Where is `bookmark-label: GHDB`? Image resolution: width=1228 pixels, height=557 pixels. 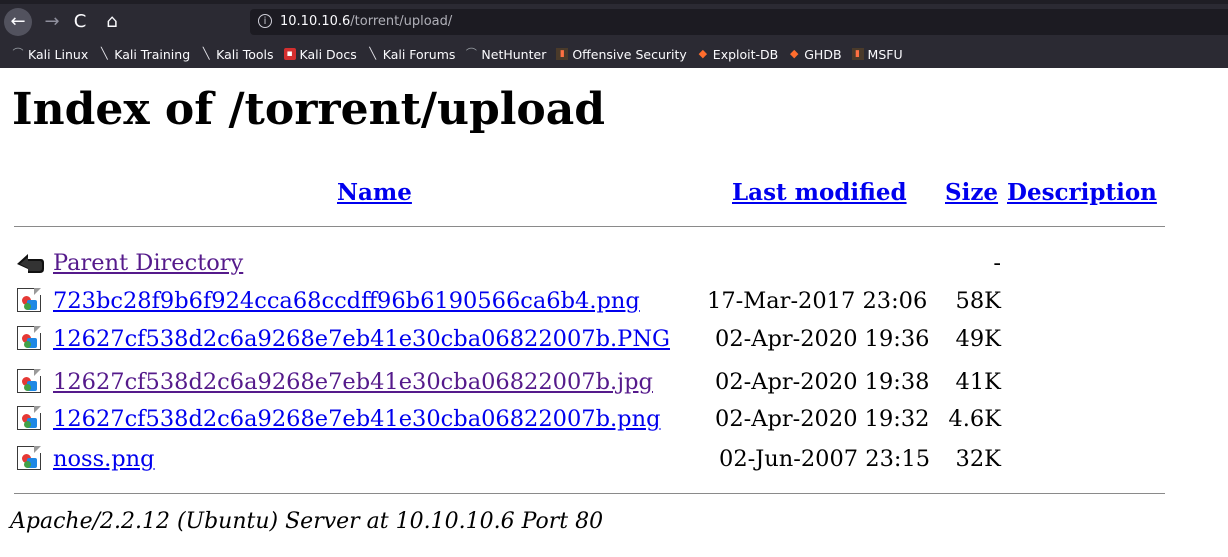
bookmark-label: GHDB is located at coordinates (823, 54).